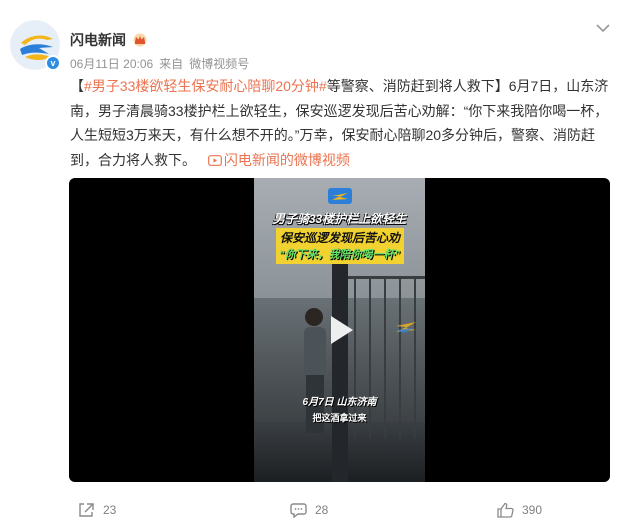 Image resolution: width=634 pixels, height=531 pixels. What do you see at coordinates (110, 510) in the screenshot?
I see `forward-count: 23` at bounding box center [110, 510].